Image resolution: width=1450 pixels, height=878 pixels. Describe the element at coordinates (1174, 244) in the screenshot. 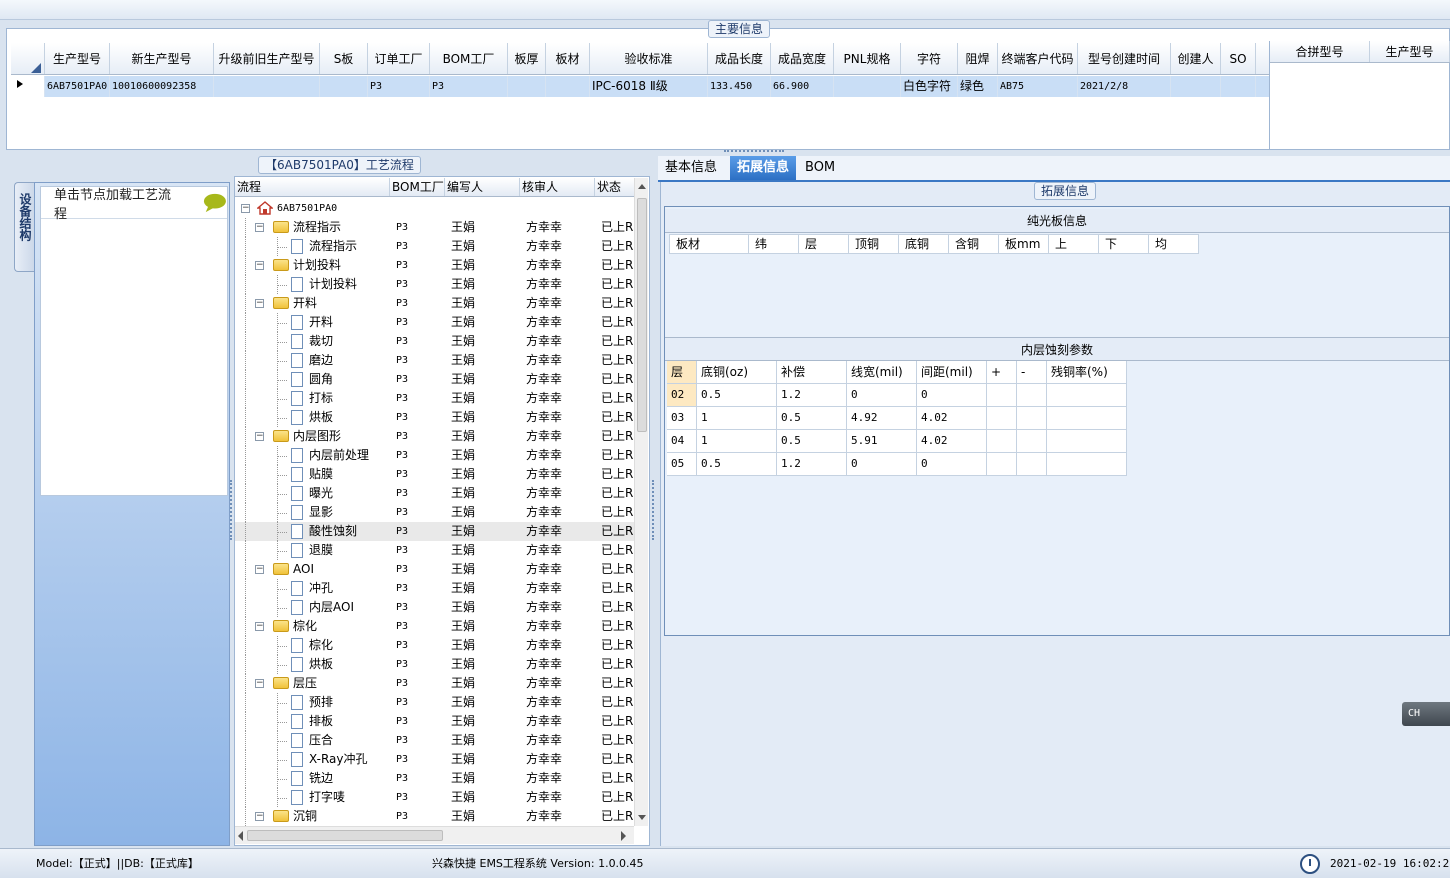

I see `pure-board-column: 均` at that location.